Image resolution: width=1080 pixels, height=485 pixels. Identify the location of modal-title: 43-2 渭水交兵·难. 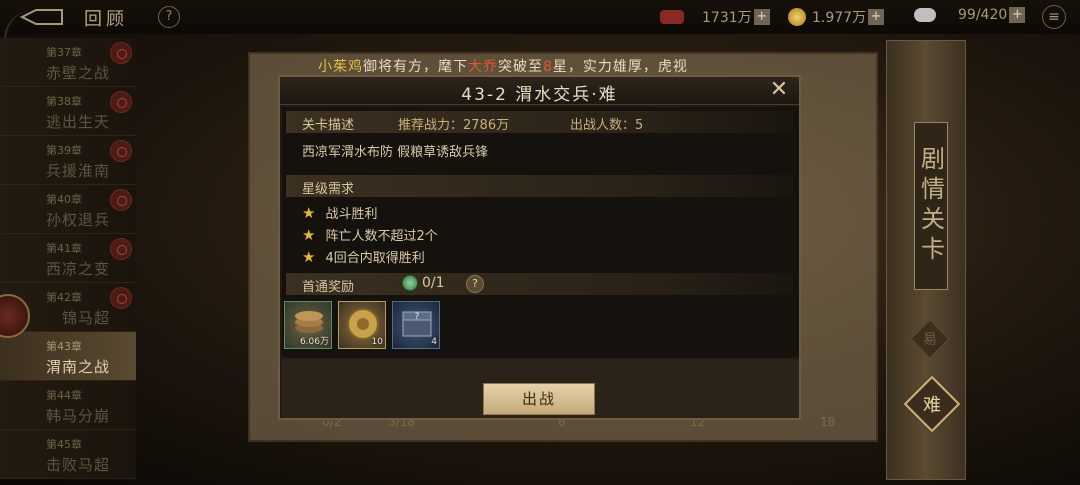
(539, 95).